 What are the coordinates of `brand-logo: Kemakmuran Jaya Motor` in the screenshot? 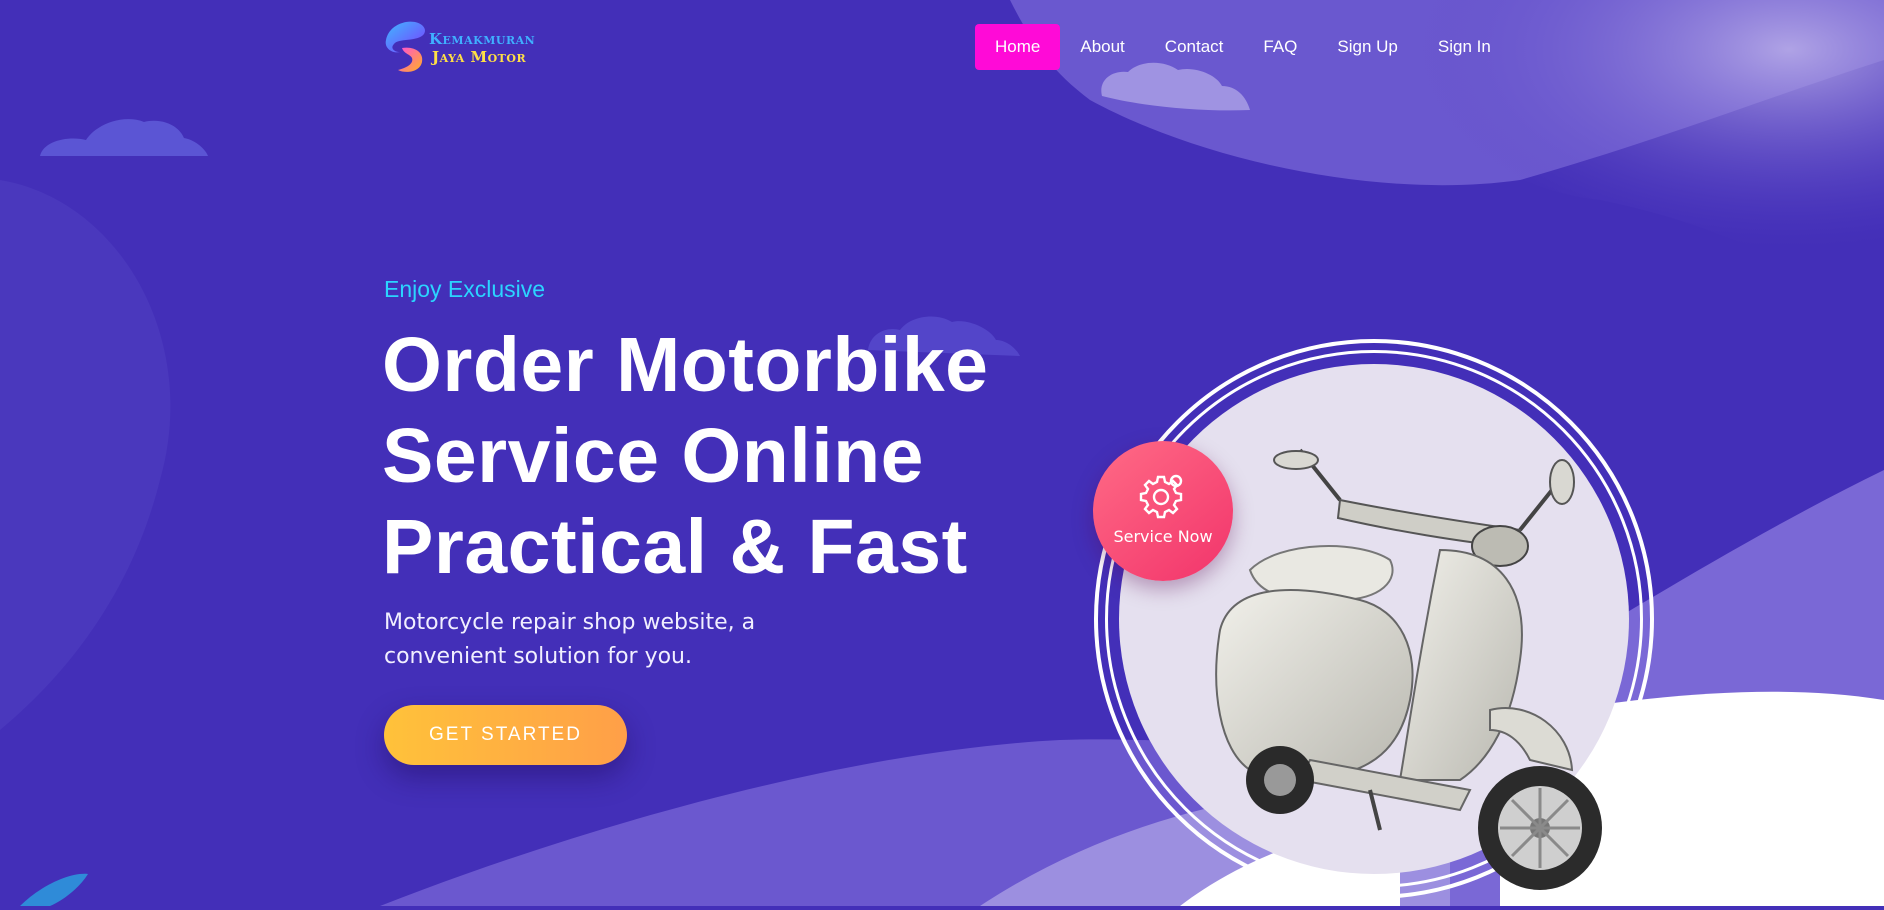 It's located at (469, 48).